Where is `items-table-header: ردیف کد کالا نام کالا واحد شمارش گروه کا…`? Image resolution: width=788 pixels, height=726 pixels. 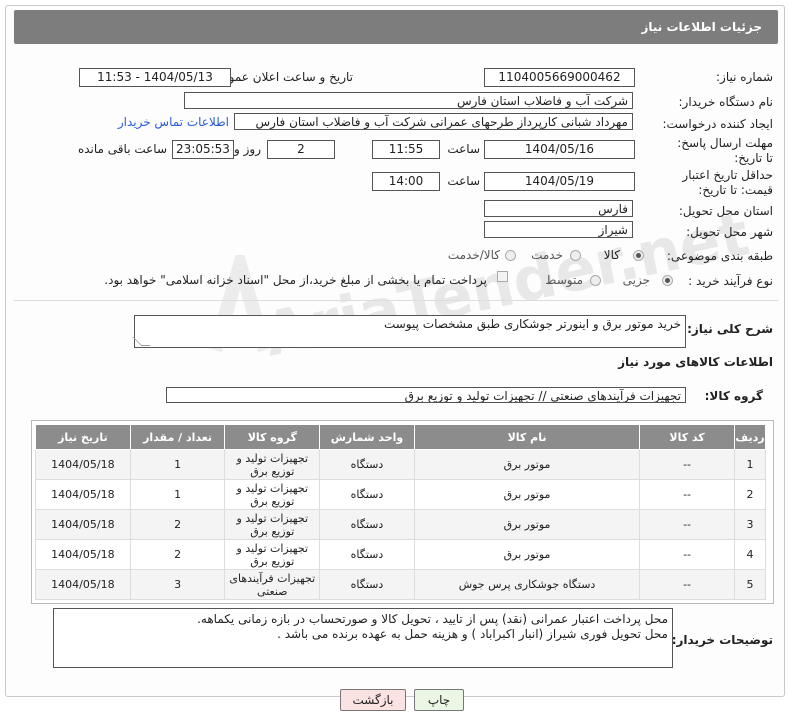 items-table-header: ردیف کد کالا نام کالا واحد شمارش گروه کا… is located at coordinates (401, 437).